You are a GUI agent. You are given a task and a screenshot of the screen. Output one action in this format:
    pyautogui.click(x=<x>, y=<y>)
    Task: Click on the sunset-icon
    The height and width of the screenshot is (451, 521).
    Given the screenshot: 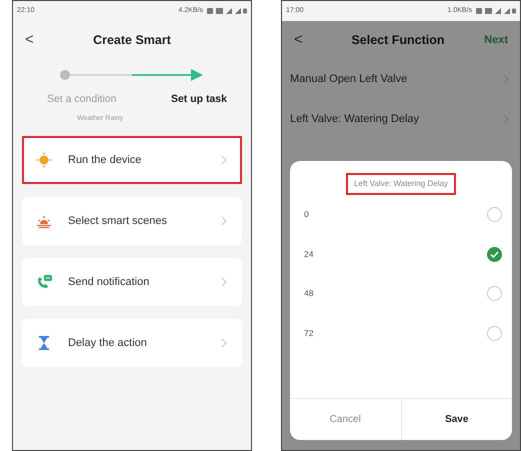 What is the action you would take?
    pyautogui.click(x=44, y=221)
    